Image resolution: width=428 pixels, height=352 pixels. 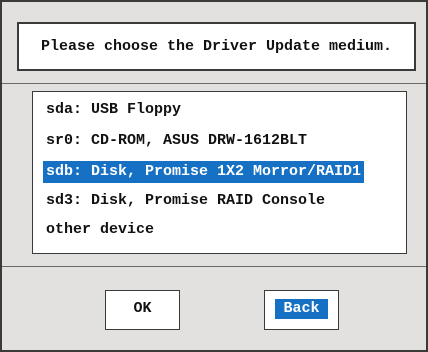 I want to click on ok-button-label: OK, so click(x=142, y=309).